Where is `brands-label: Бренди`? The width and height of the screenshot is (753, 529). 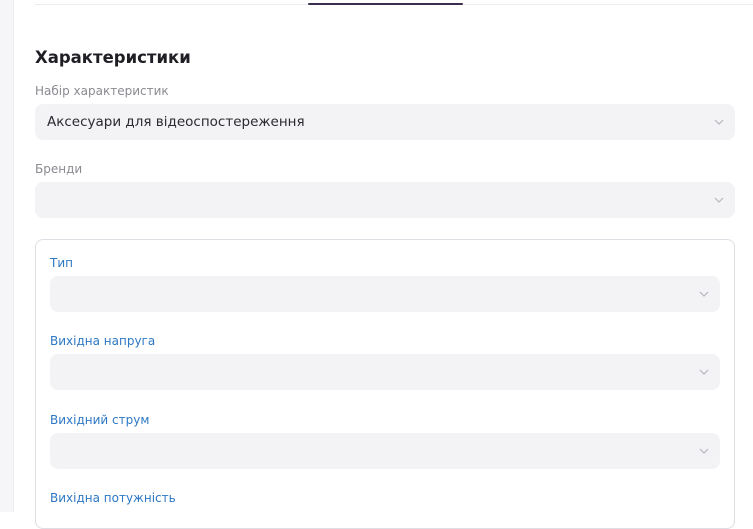
brands-label: Бренди is located at coordinates (59, 169).